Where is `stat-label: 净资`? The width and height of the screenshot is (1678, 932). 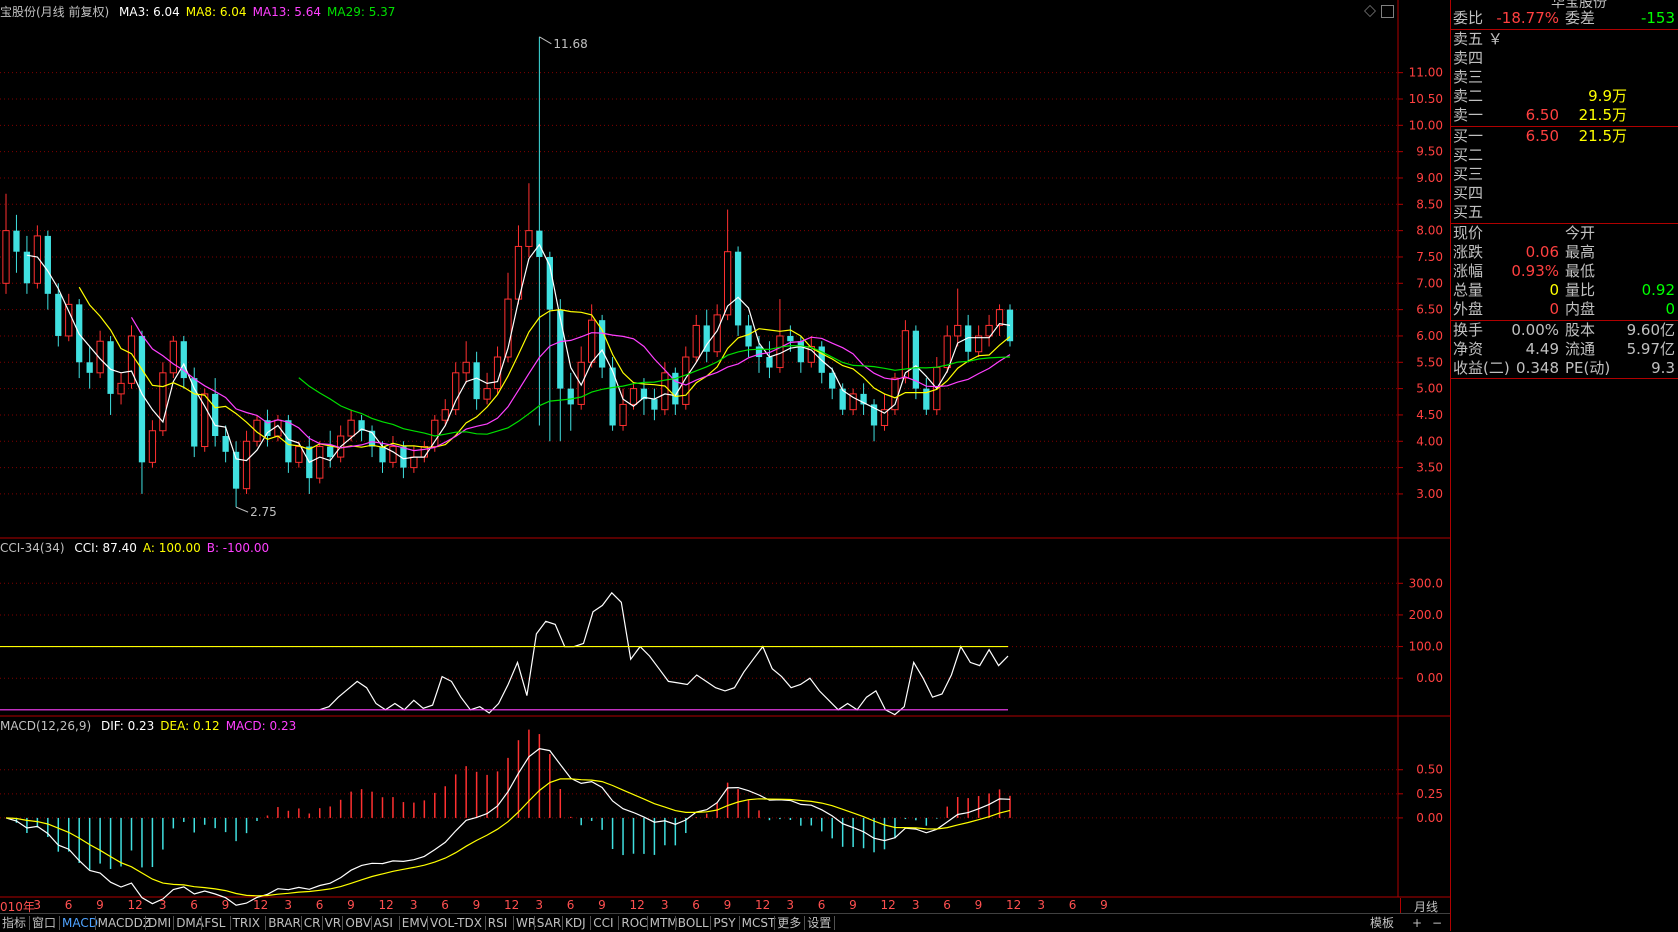
stat-label: 净资 is located at coordinates (1468, 349).